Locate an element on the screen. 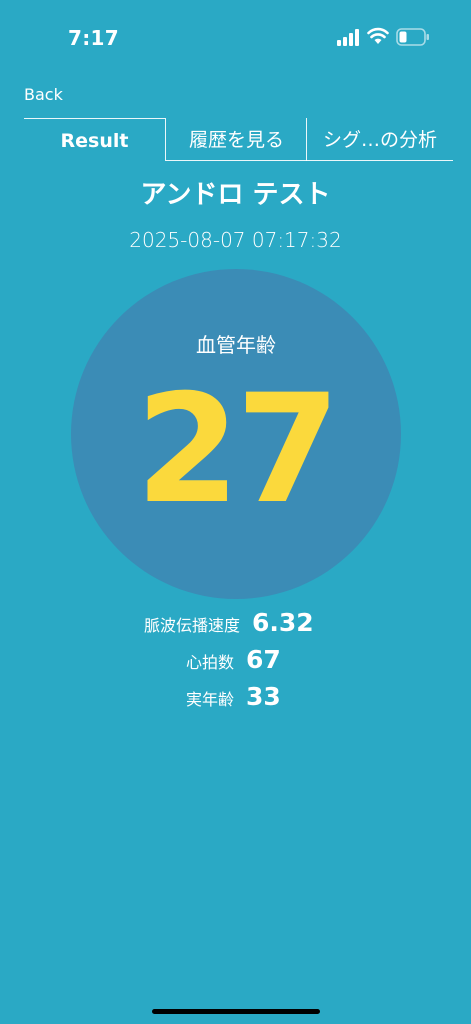  measurement-timestamp: 2025-08-07 07:17:32 is located at coordinates (235, 240).